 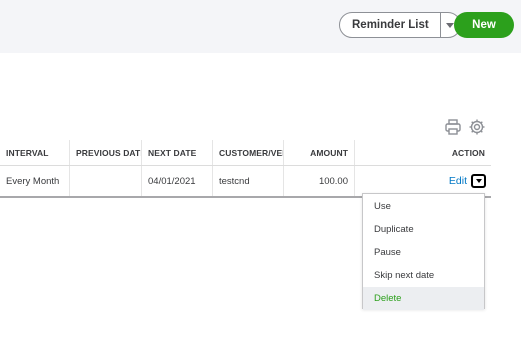 I want to click on reminder-list-split-button: Reminder List, so click(x=400, y=25).